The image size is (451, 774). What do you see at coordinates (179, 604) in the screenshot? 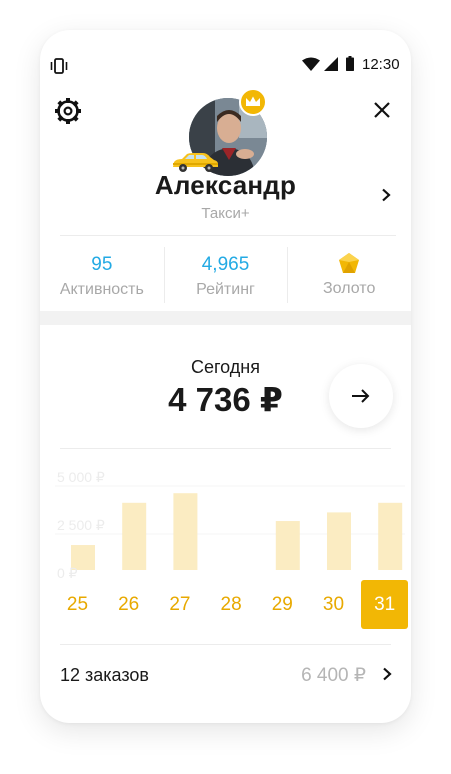
I see `day-27: 27` at bounding box center [179, 604].